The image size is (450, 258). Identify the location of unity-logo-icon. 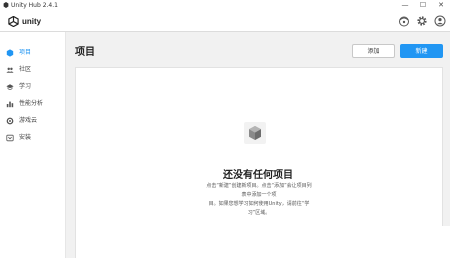
(13, 21).